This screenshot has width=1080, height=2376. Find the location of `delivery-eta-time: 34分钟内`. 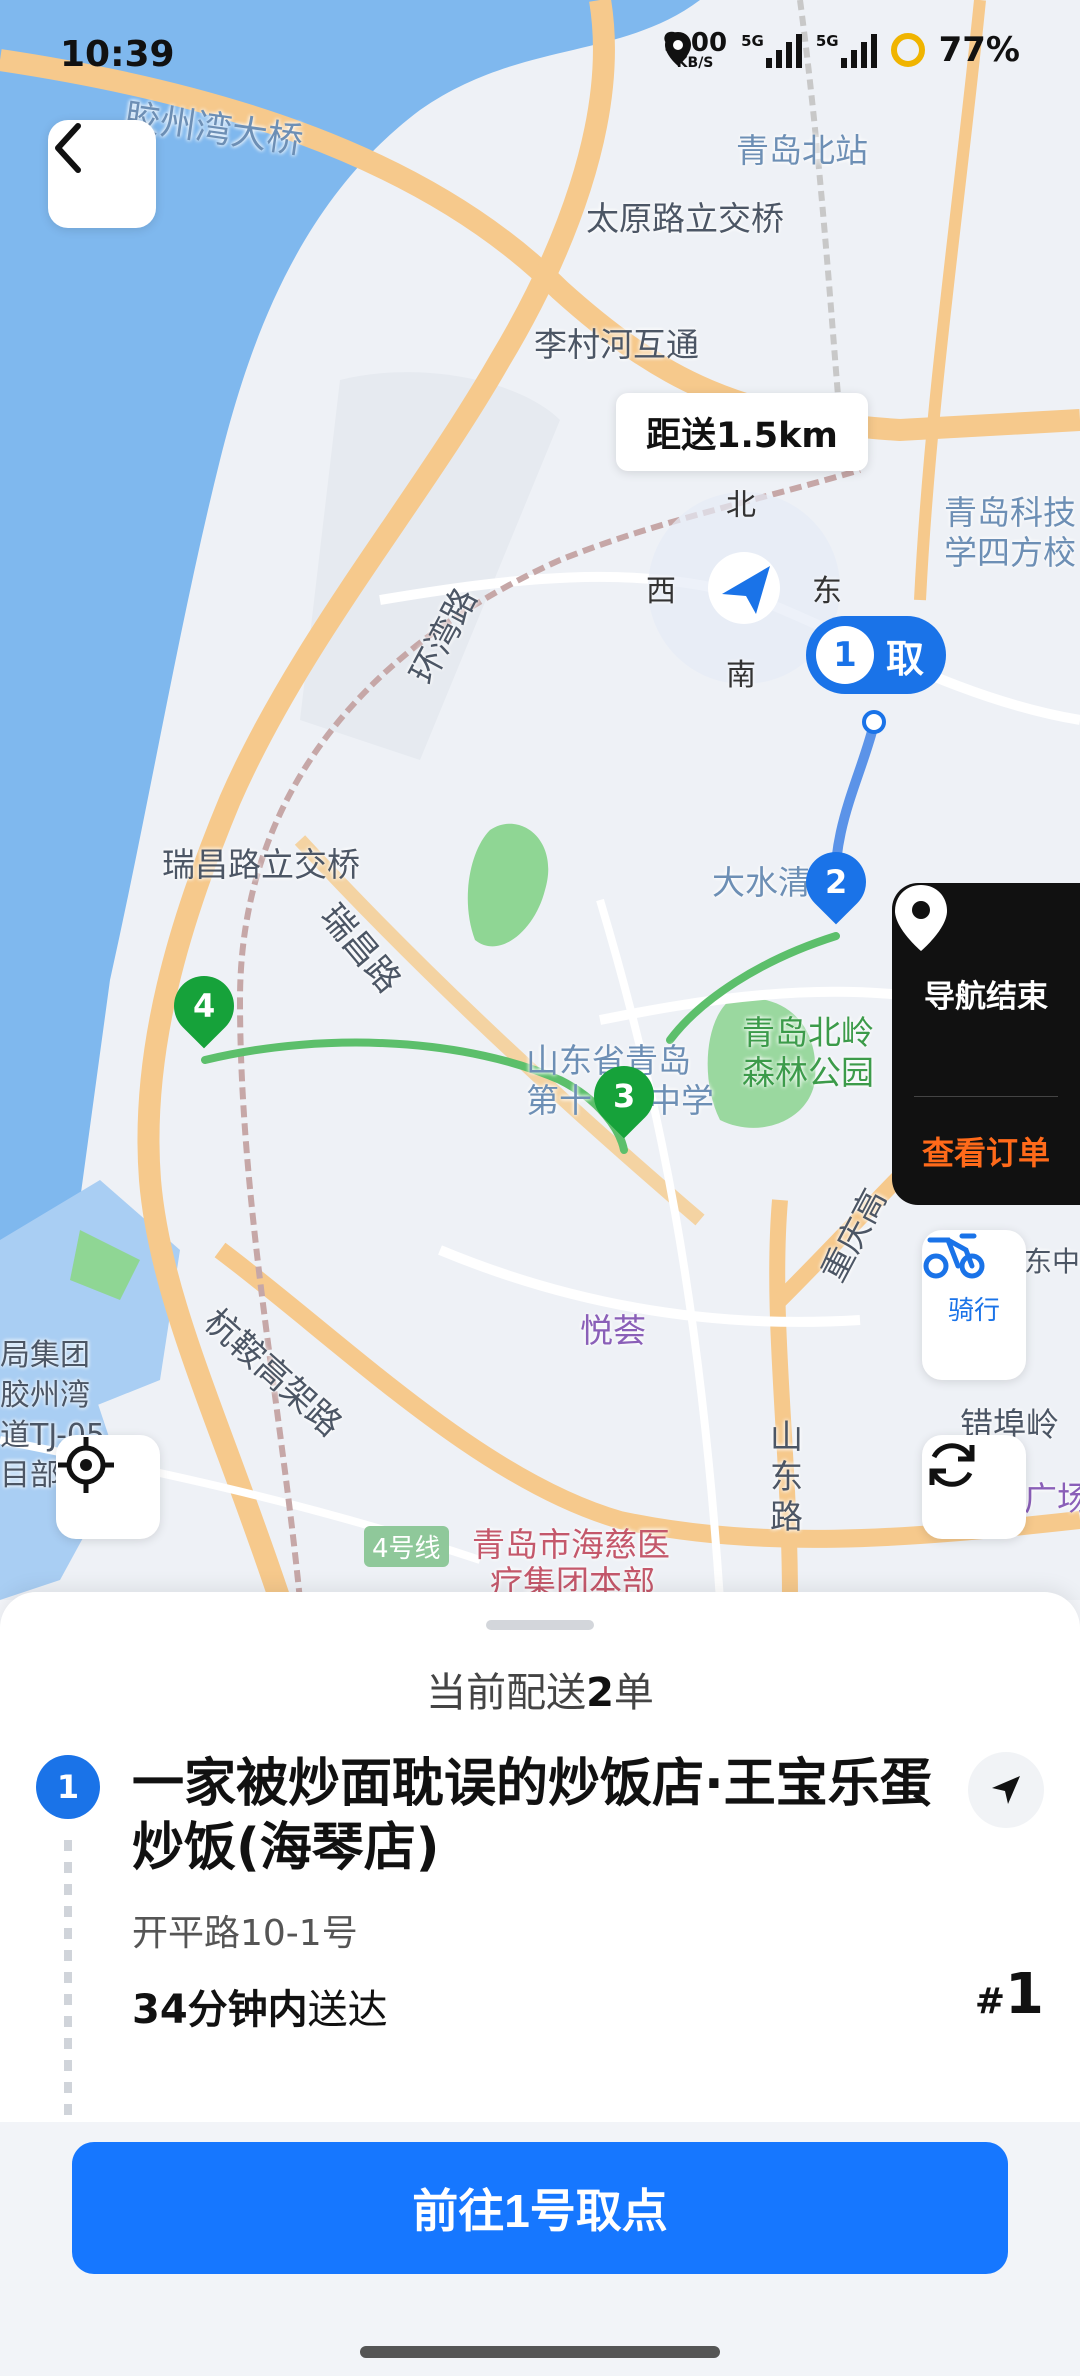

delivery-eta-time: 34分钟内 is located at coordinates (220, 2010).